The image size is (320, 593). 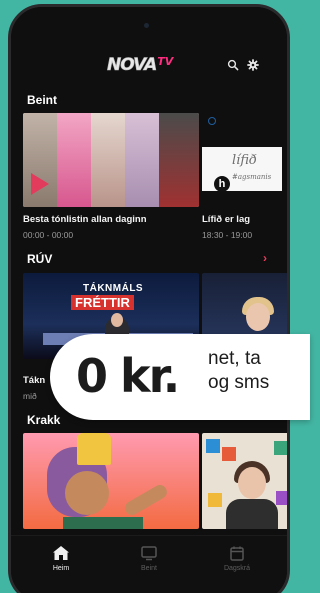 I want to click on card-time: 00:00 - 00:00, so click(x=48, y=235).